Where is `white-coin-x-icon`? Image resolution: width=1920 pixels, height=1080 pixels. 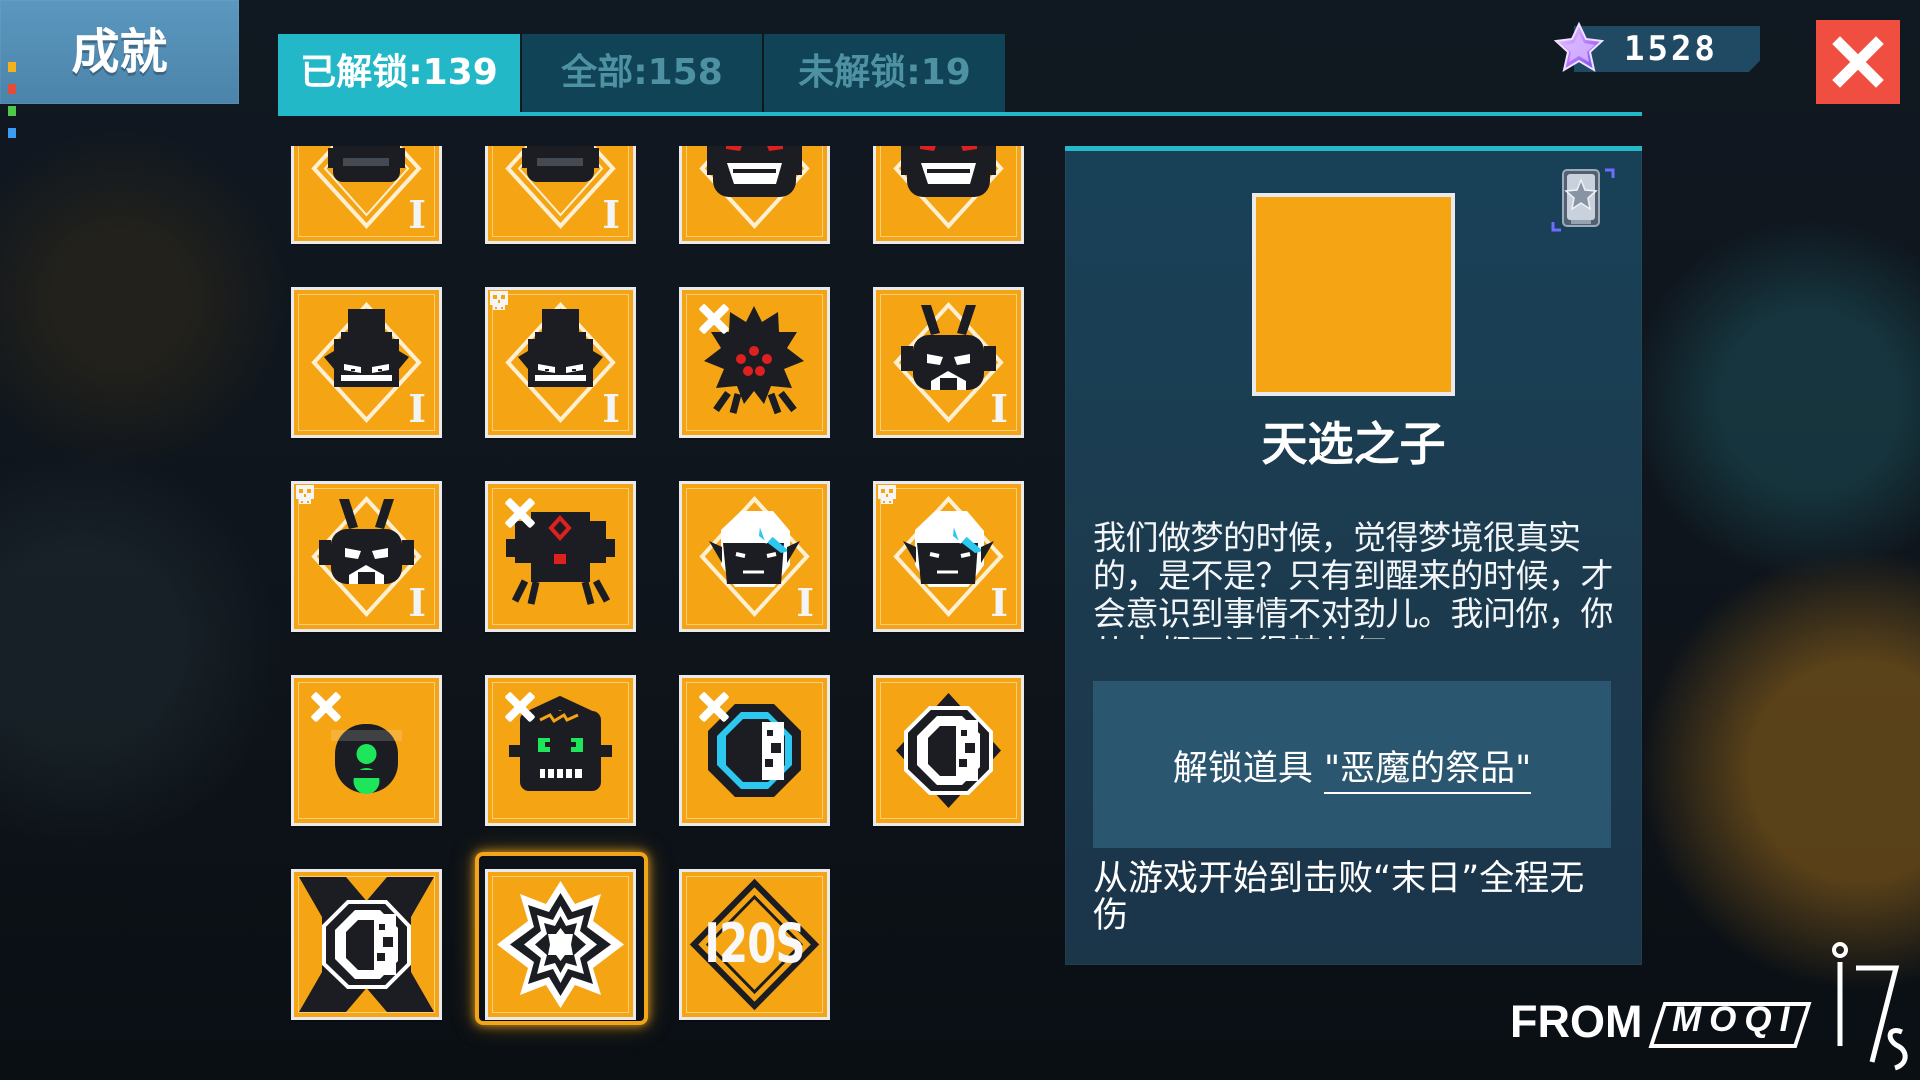
white-coin-x-icon is located at coordinates (366, 944).